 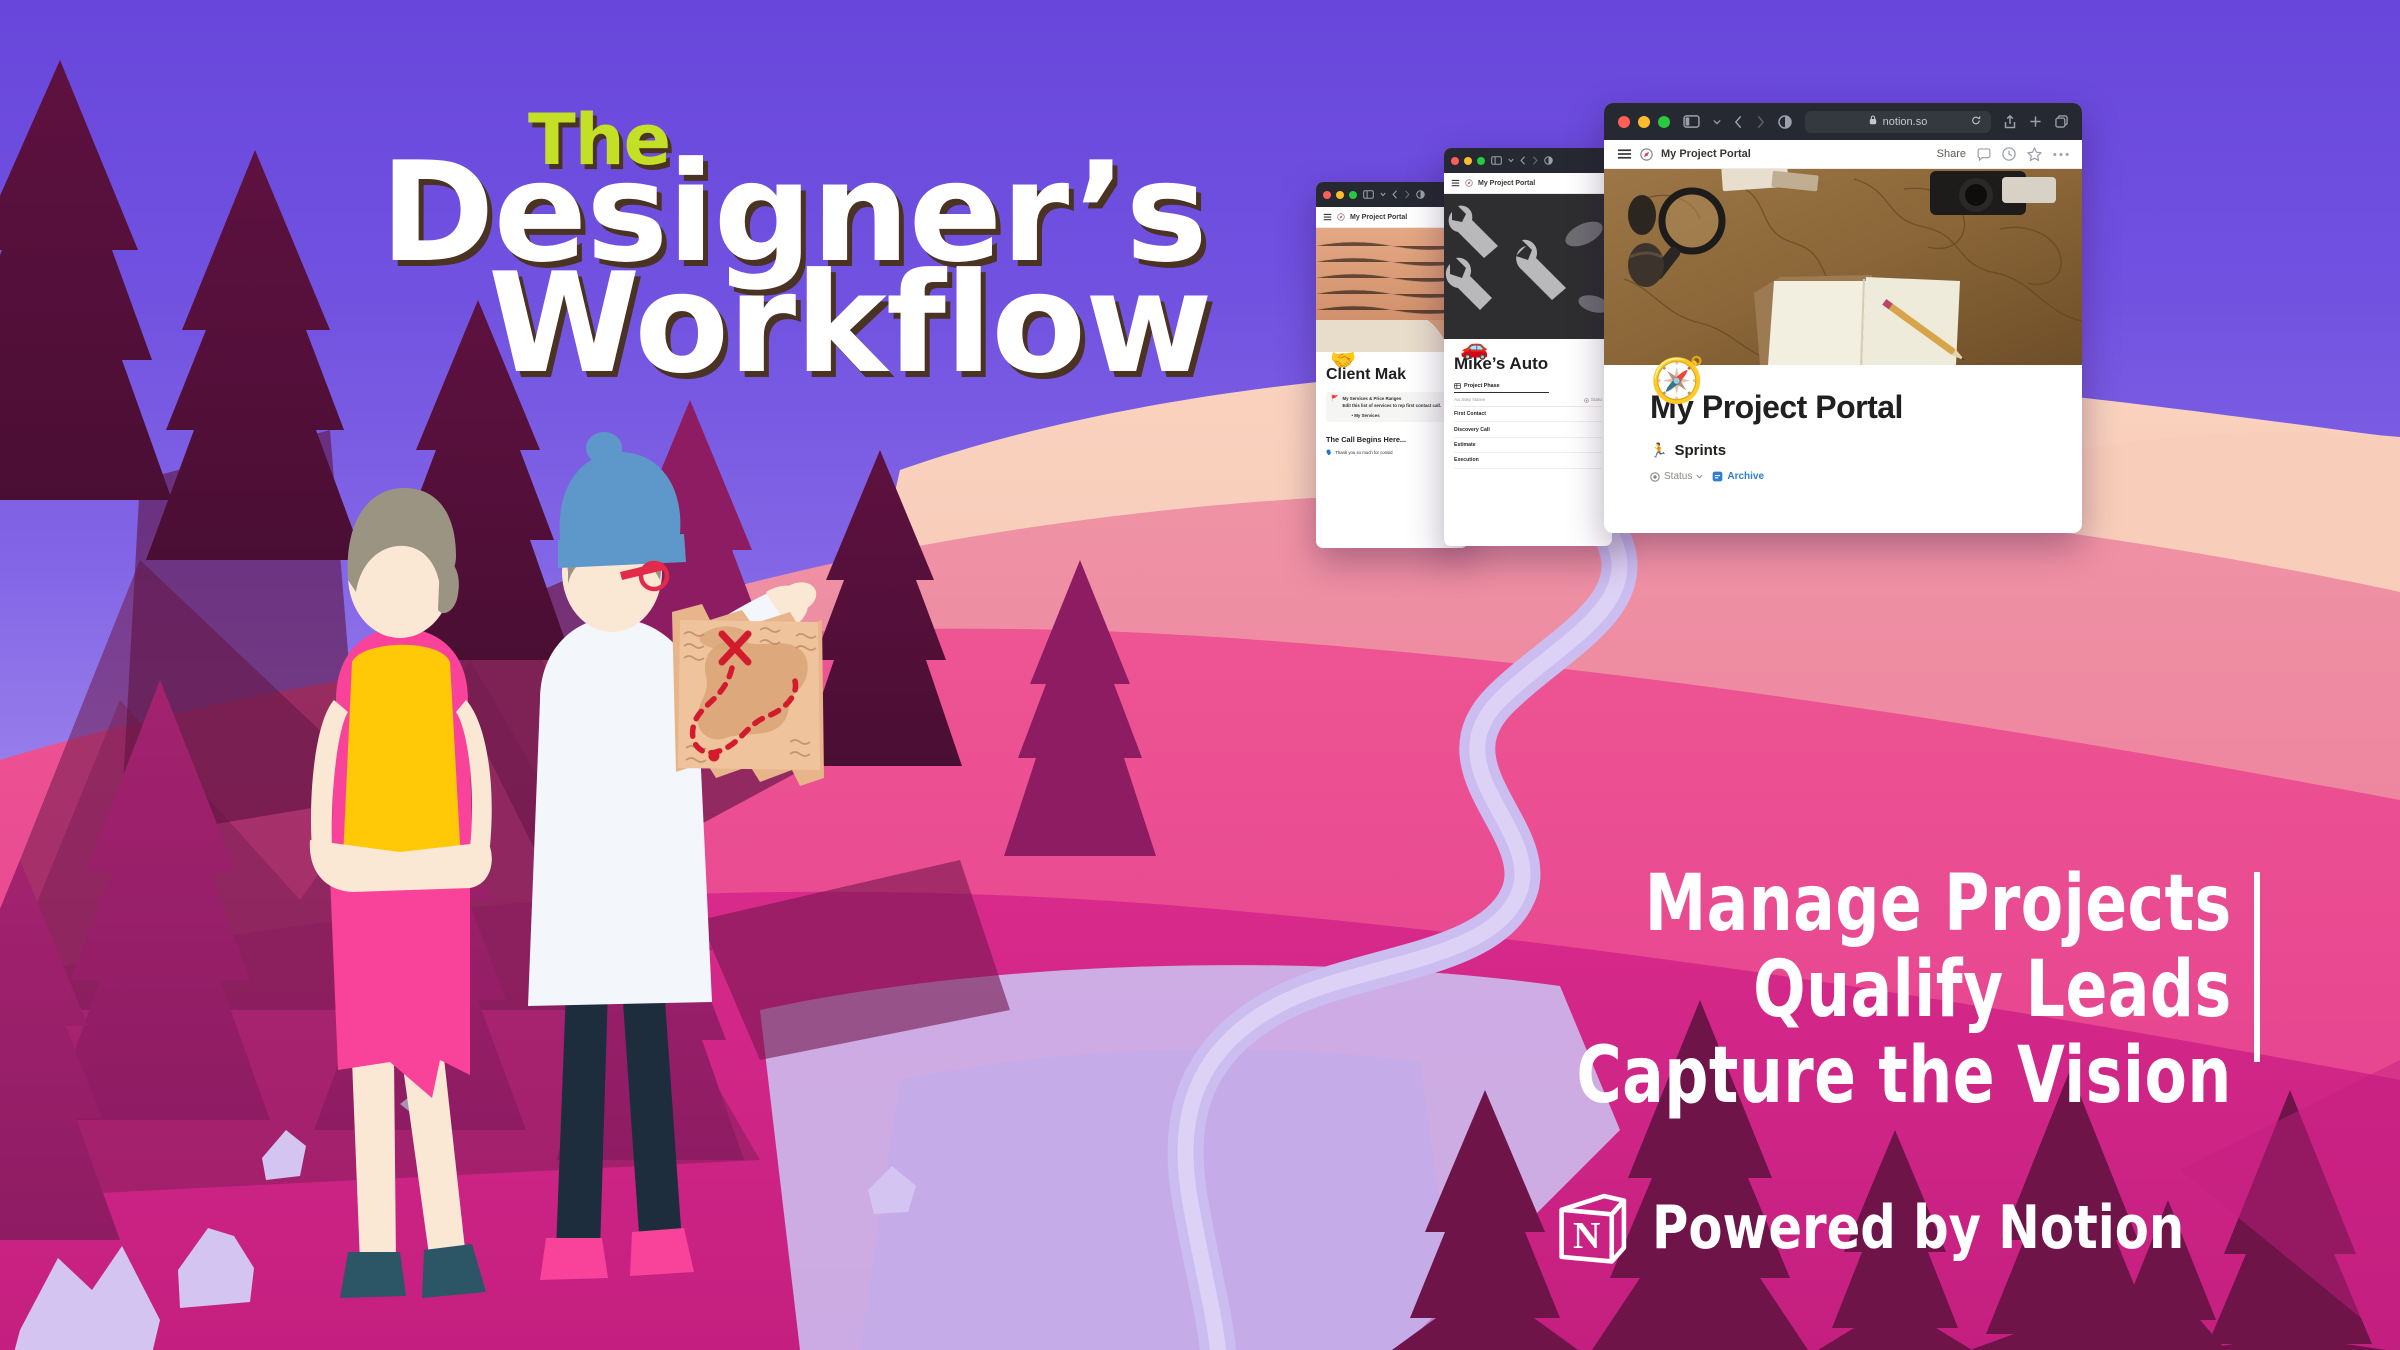 What do you see at coordinates (1528, 415) in the screenshot?
I see `table-row: First Contact` at bounding box center [1528, 415].